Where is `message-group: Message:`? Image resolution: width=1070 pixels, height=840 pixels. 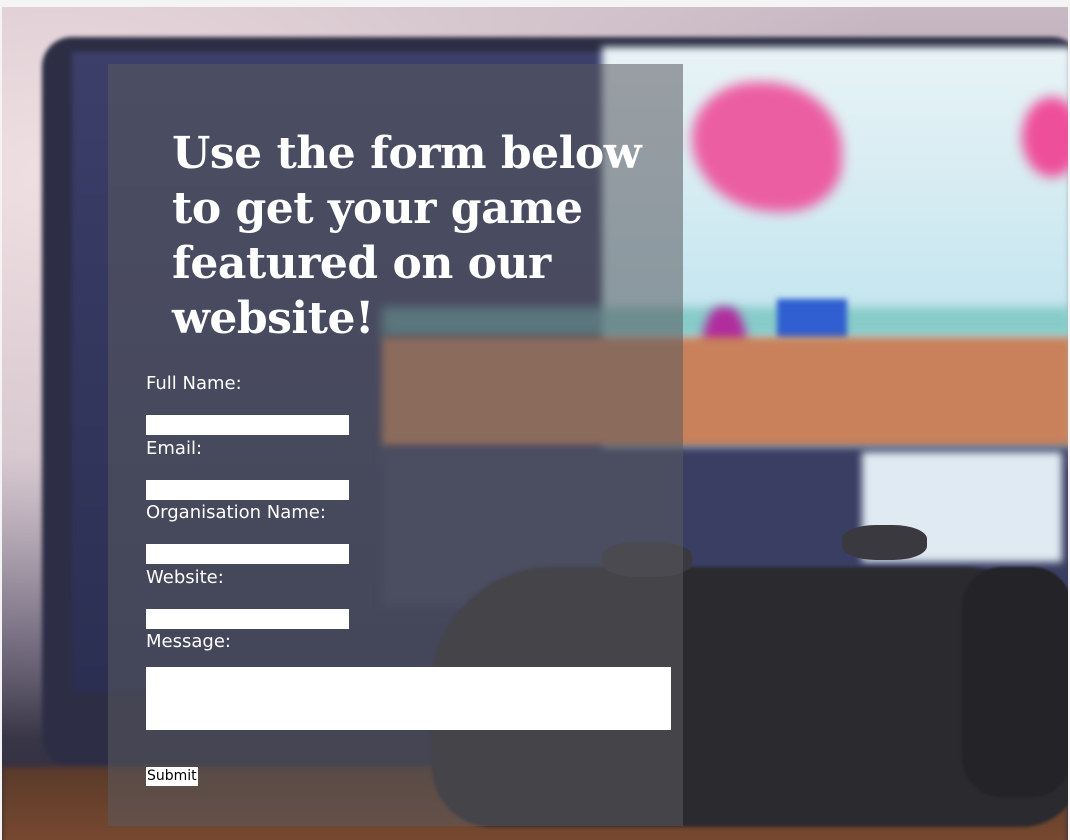 message-group: Message: is located at coordinates (411, 680).